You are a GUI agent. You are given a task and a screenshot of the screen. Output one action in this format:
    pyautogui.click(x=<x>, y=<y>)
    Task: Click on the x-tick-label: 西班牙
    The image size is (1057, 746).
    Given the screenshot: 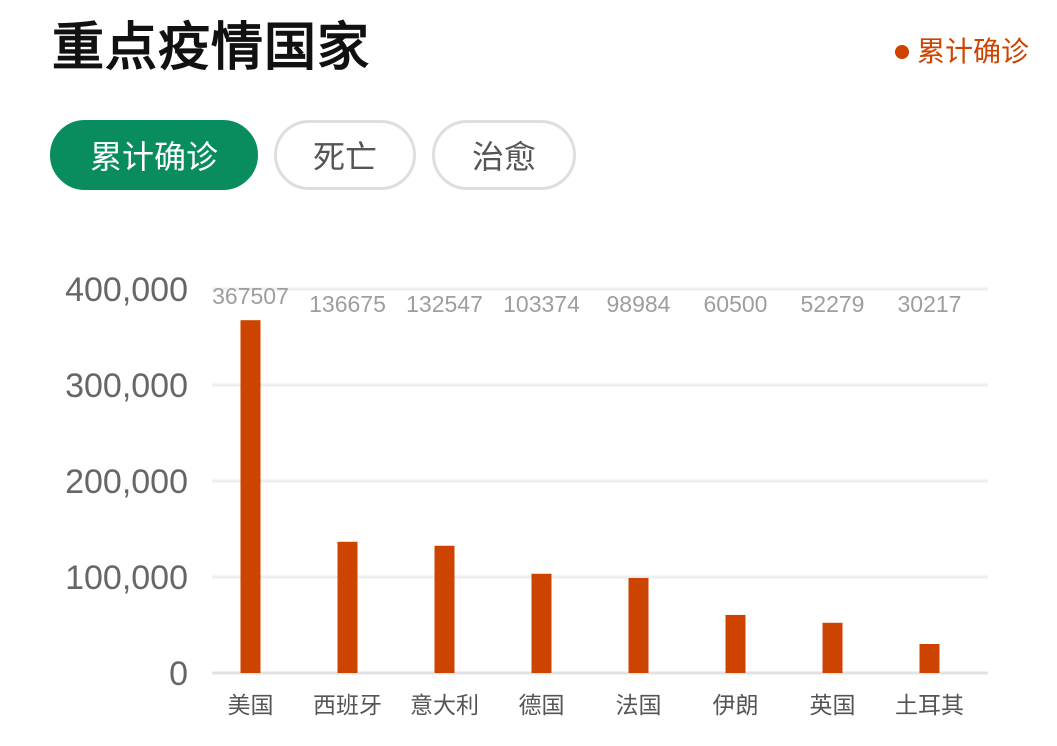 What is the action you would take?
    pyautogui.click(x=347, y=706)
    